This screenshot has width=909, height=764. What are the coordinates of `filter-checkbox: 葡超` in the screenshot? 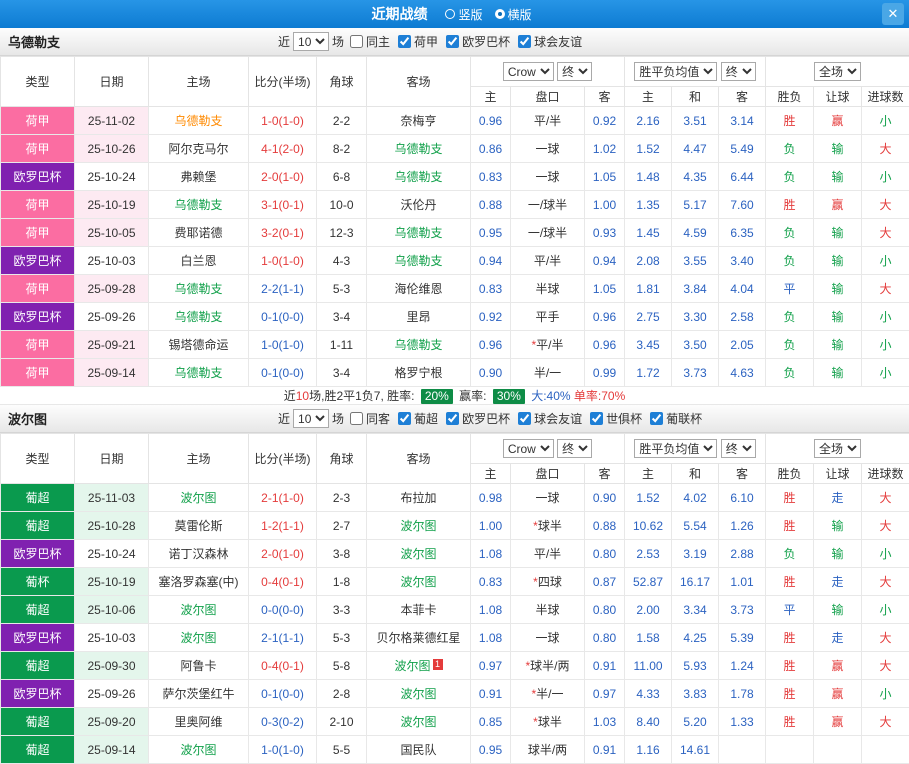 It's located at (418, 418).